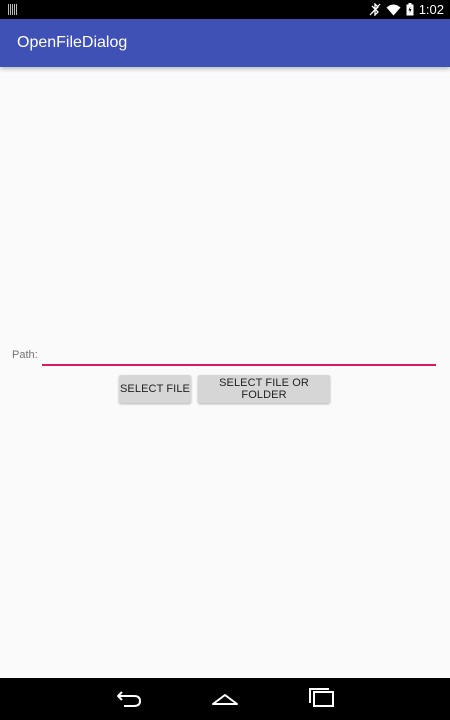 The width and height of the screenshot is (450, 720). Describe the element at coordinates (375, 9) in the screenshot. I see `bluetooth-icon` at that location.